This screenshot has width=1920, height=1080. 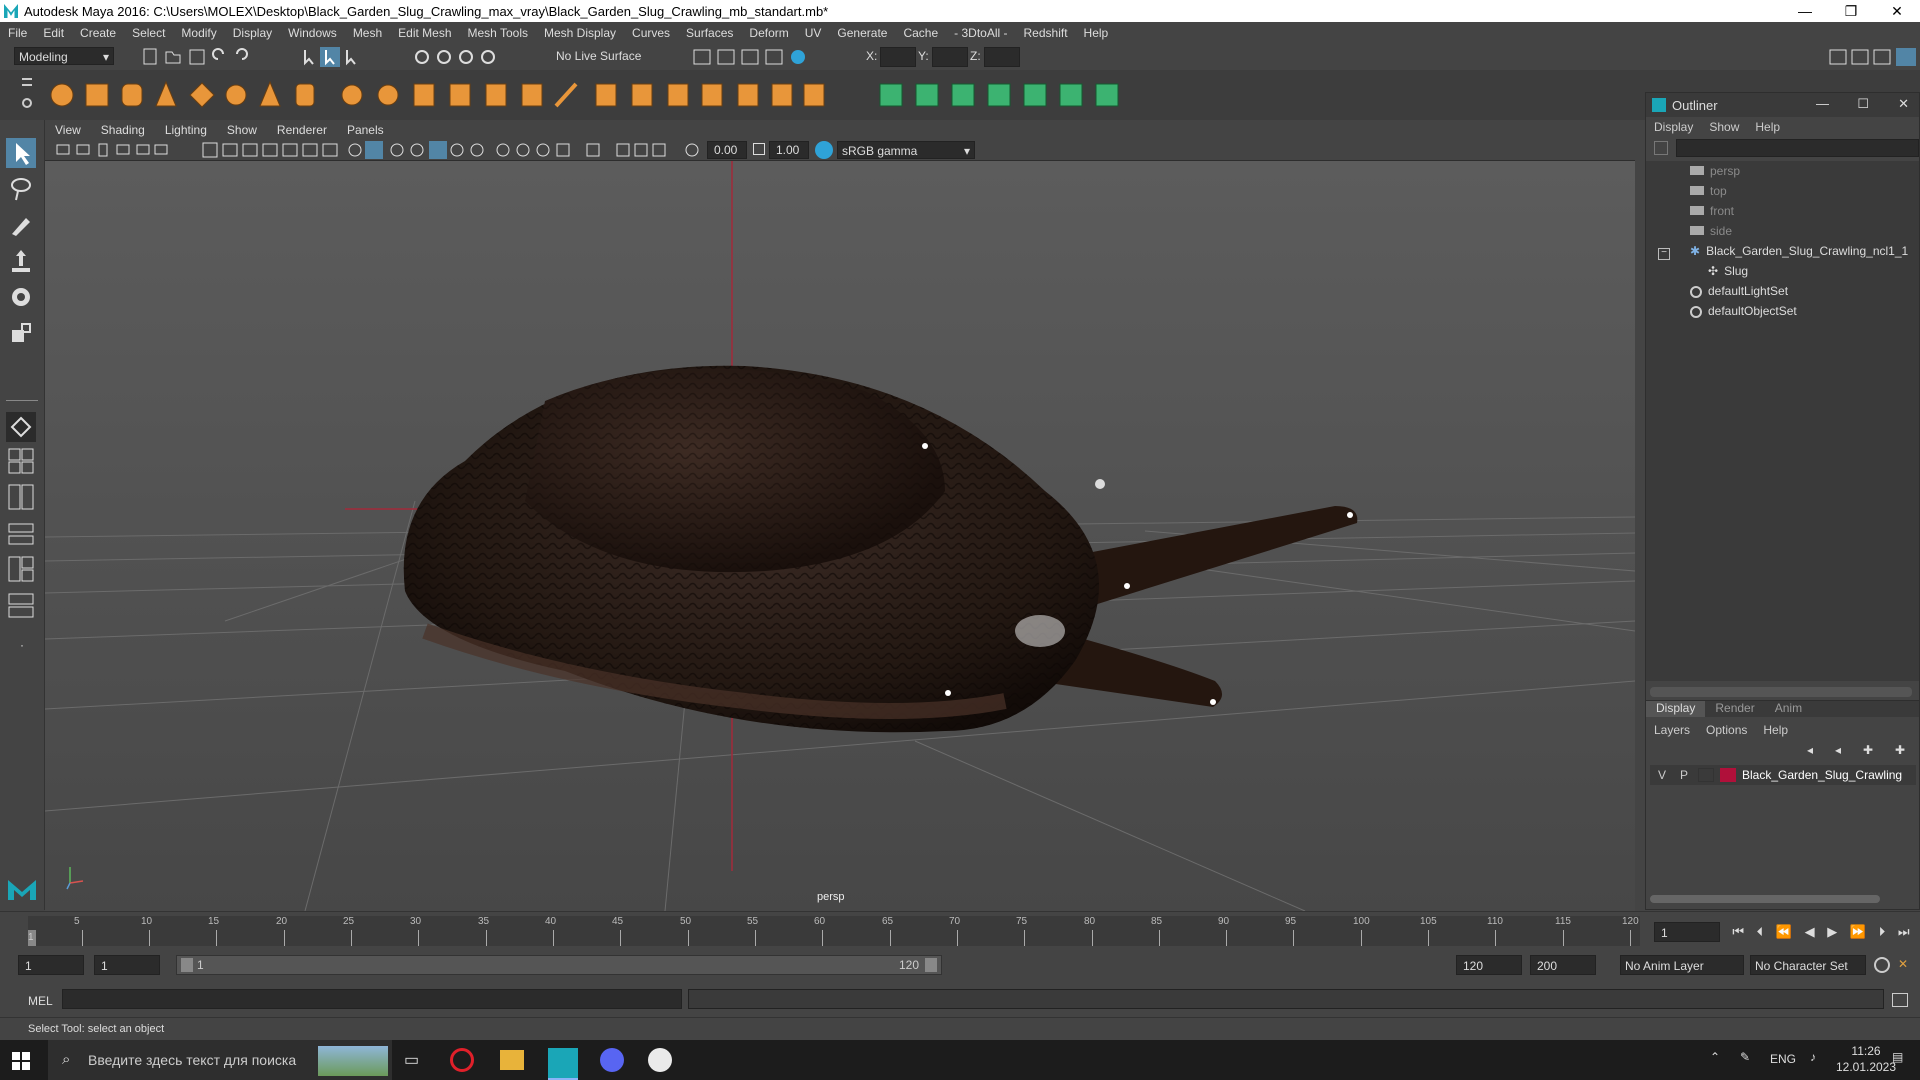 What do you see at coordinates (1882, 965) in the screenshot?
I see `auto-key-icon` at bounding box center [1882, 965].